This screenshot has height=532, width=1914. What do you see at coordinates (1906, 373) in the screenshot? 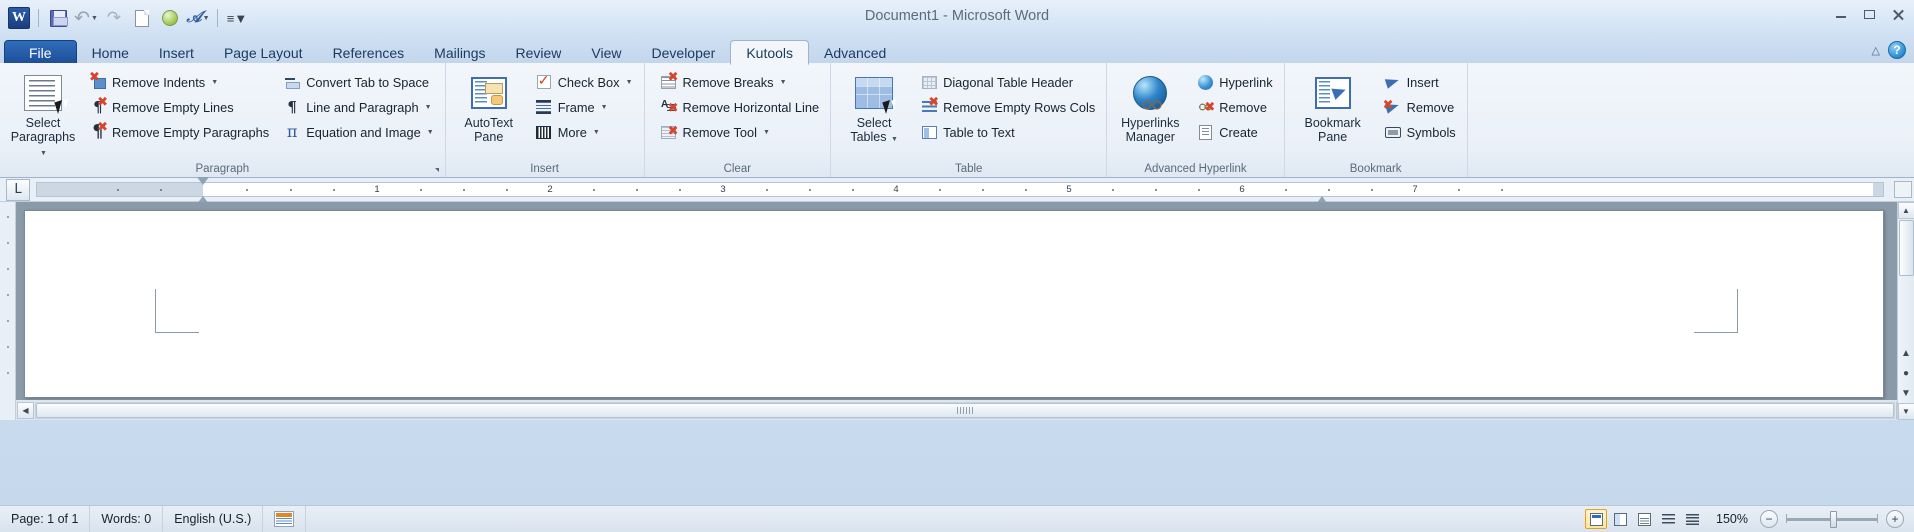
I see `select-browse-object-button: ●` at bounding box center [1906, 373].